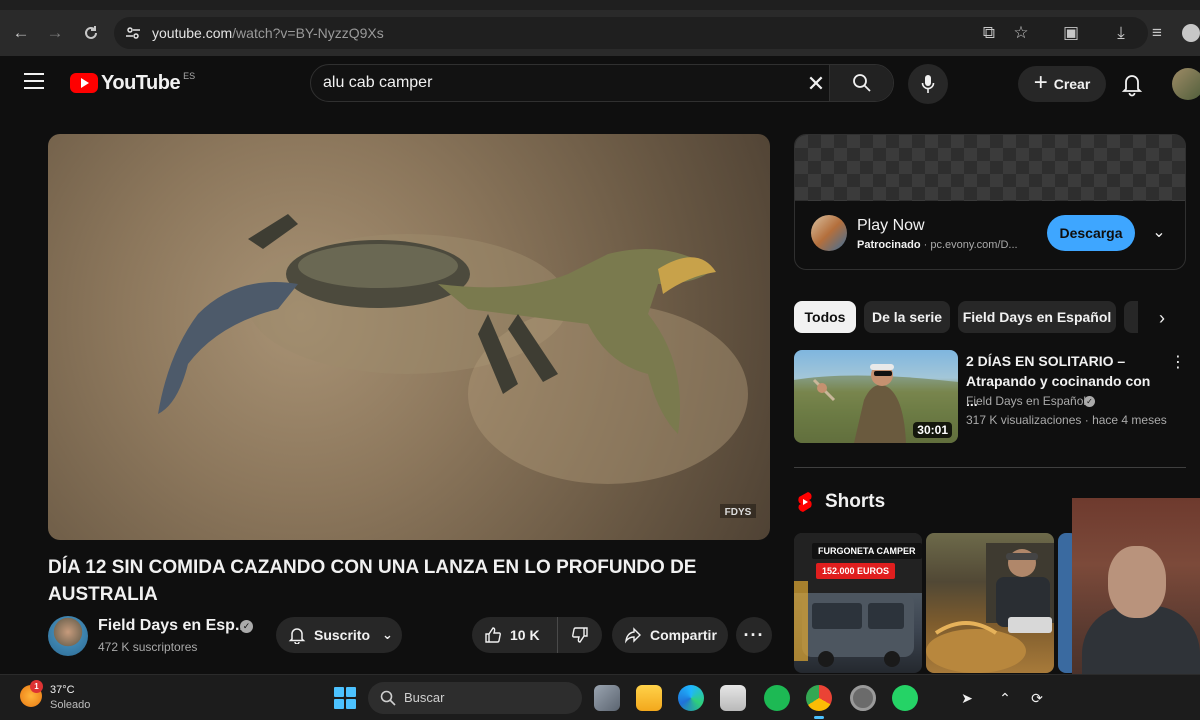 Image resolution: width=1200 pixels, height=720 pixels. Describe the element at coordinates (754, 635) in the screenshot. I see `more-actions-icon: ···` at that location.